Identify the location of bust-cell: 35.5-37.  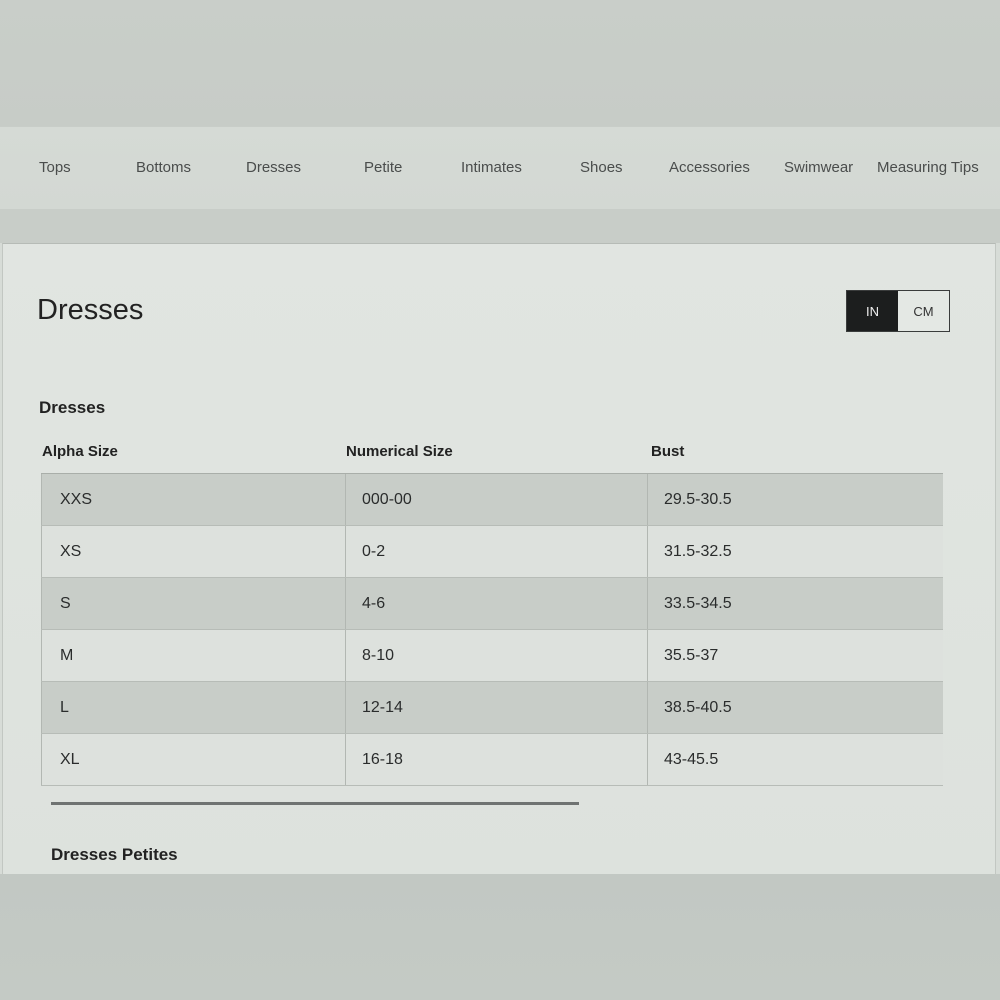
(795, 655).